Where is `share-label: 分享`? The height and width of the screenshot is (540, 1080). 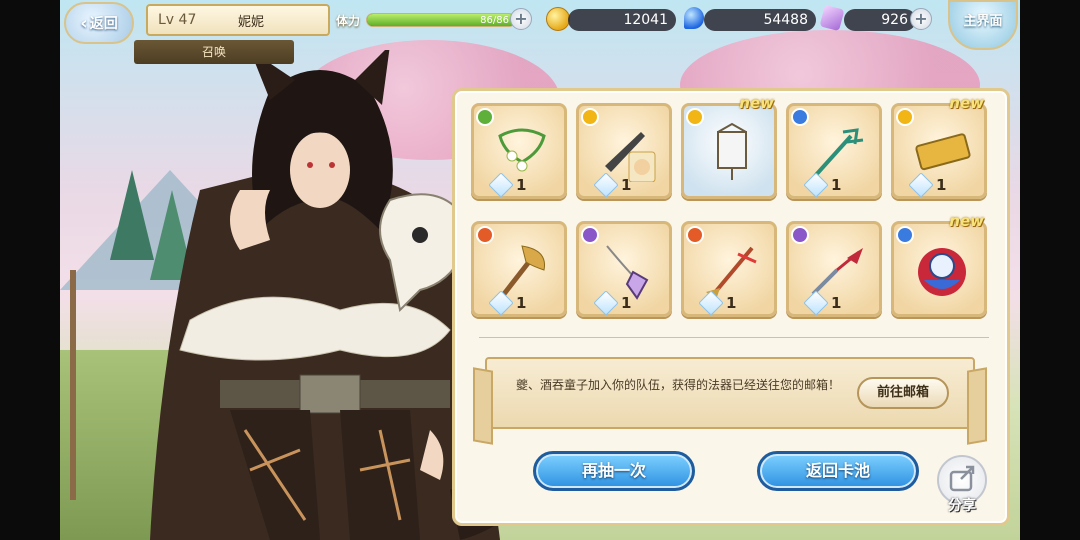 share-label: 分享 is located at coordinates (962, 506).